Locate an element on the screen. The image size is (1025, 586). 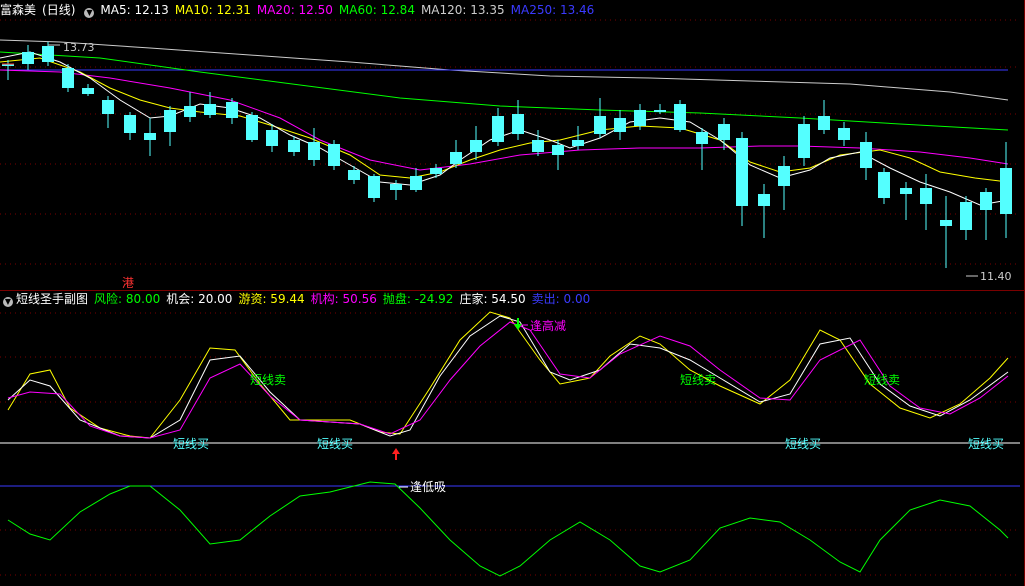
hk-badge: 港 is located at coordinates (128, 283).